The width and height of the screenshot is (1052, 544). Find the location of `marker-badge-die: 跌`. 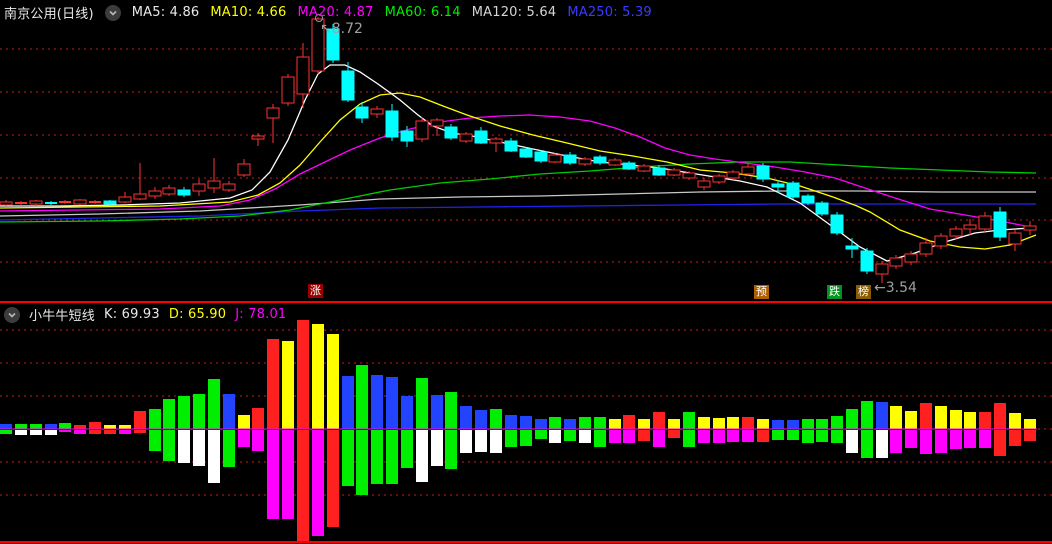

marker-badge-die: 跌 is located at coordinates (834, 292).